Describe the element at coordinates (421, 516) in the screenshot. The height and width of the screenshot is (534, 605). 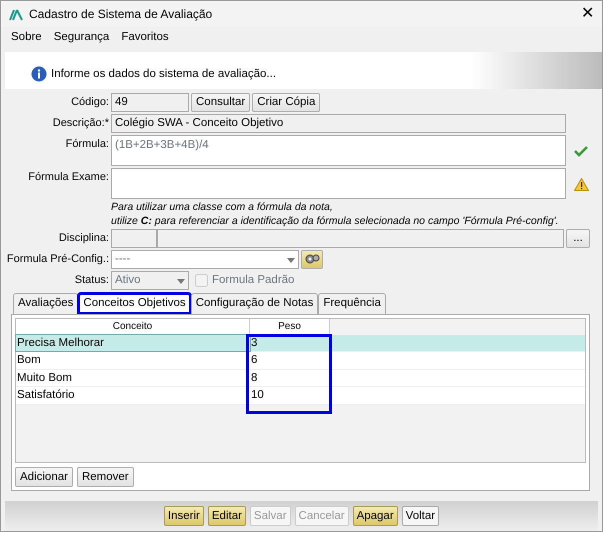
I see `footer-button: Voltar` at that location.